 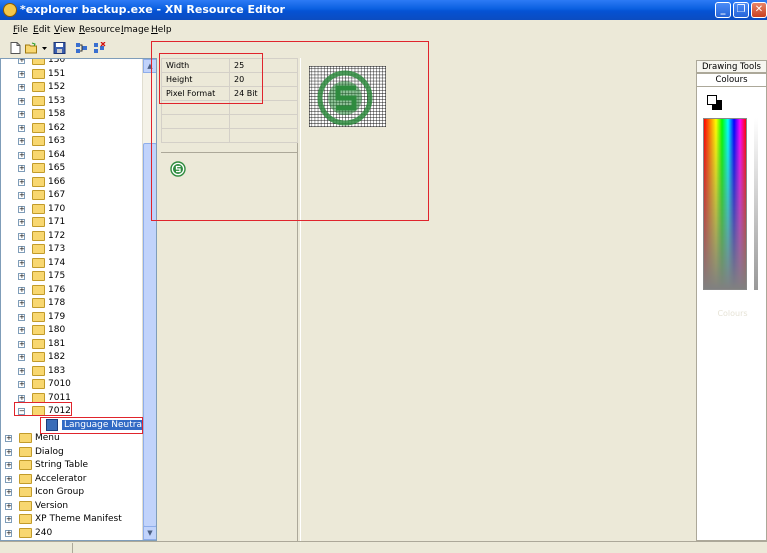 I want to click on tree-item-bitmap: +162, so click(x=72, y=128).